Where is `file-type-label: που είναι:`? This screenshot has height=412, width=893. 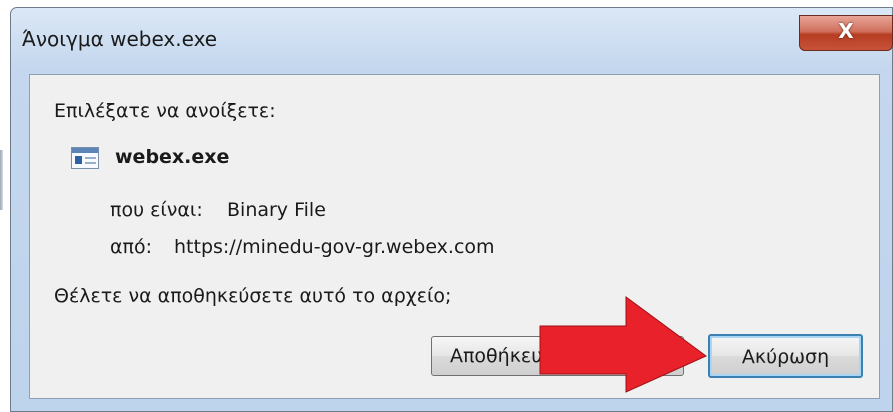
file-type-label: που είναι: is located at coordinates (156, 210).